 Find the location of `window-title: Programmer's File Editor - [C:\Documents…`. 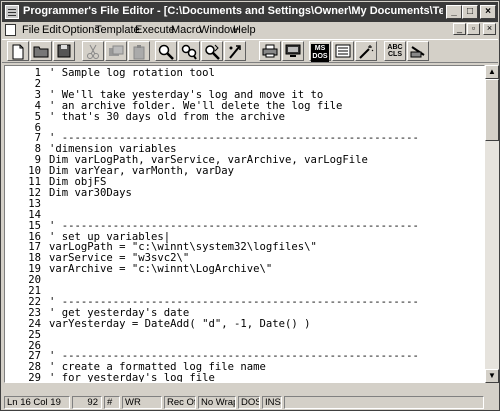

window-title: Programmer's File Editor - [C:\Documents… is located at coordinates (233, 11).